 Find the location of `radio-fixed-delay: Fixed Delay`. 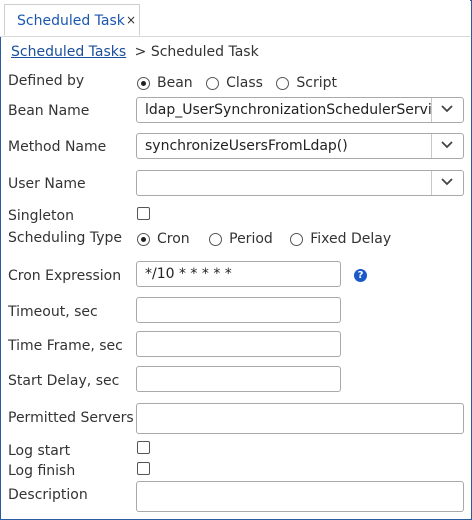

radio-fixed-delay: Fixed Delay is located at coordinates (340, 239).